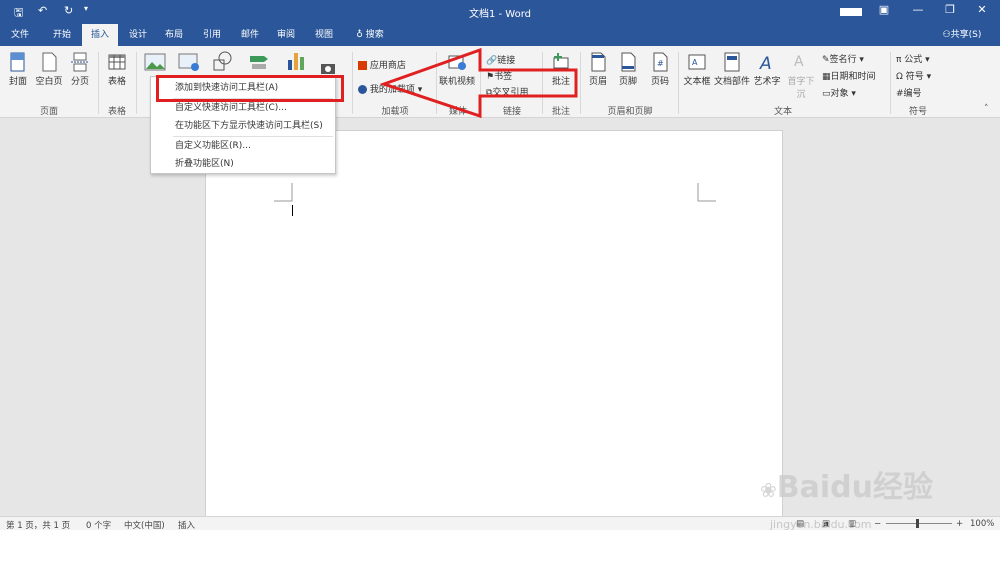 Image resolution: width=1000 pixels, height=562 pixels. Describe the element at coordinates (243, 164) in the screenshot. I see `menu-collapse-ribbon: 折叠功能区(N)` at that location.